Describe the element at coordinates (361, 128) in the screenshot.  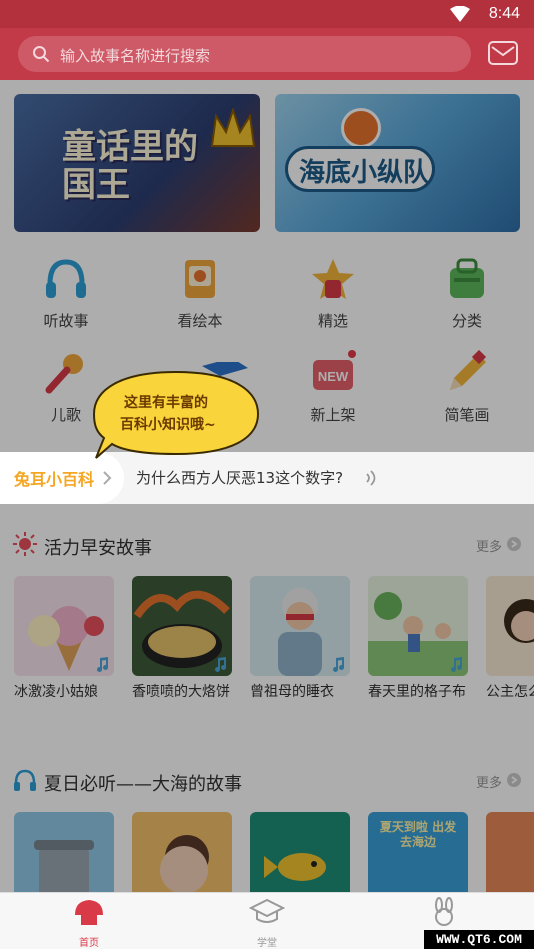
I see `octopus-badge-icon` at that location.